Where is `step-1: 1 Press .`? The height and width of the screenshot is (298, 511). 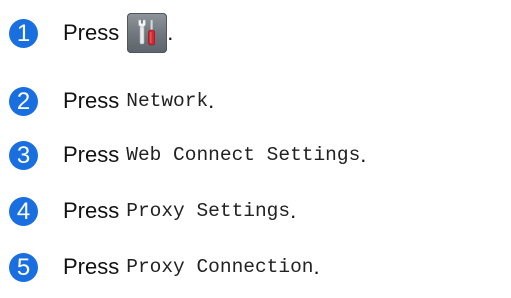
step-1: 1 Press . is located at coordinates (86, 33).